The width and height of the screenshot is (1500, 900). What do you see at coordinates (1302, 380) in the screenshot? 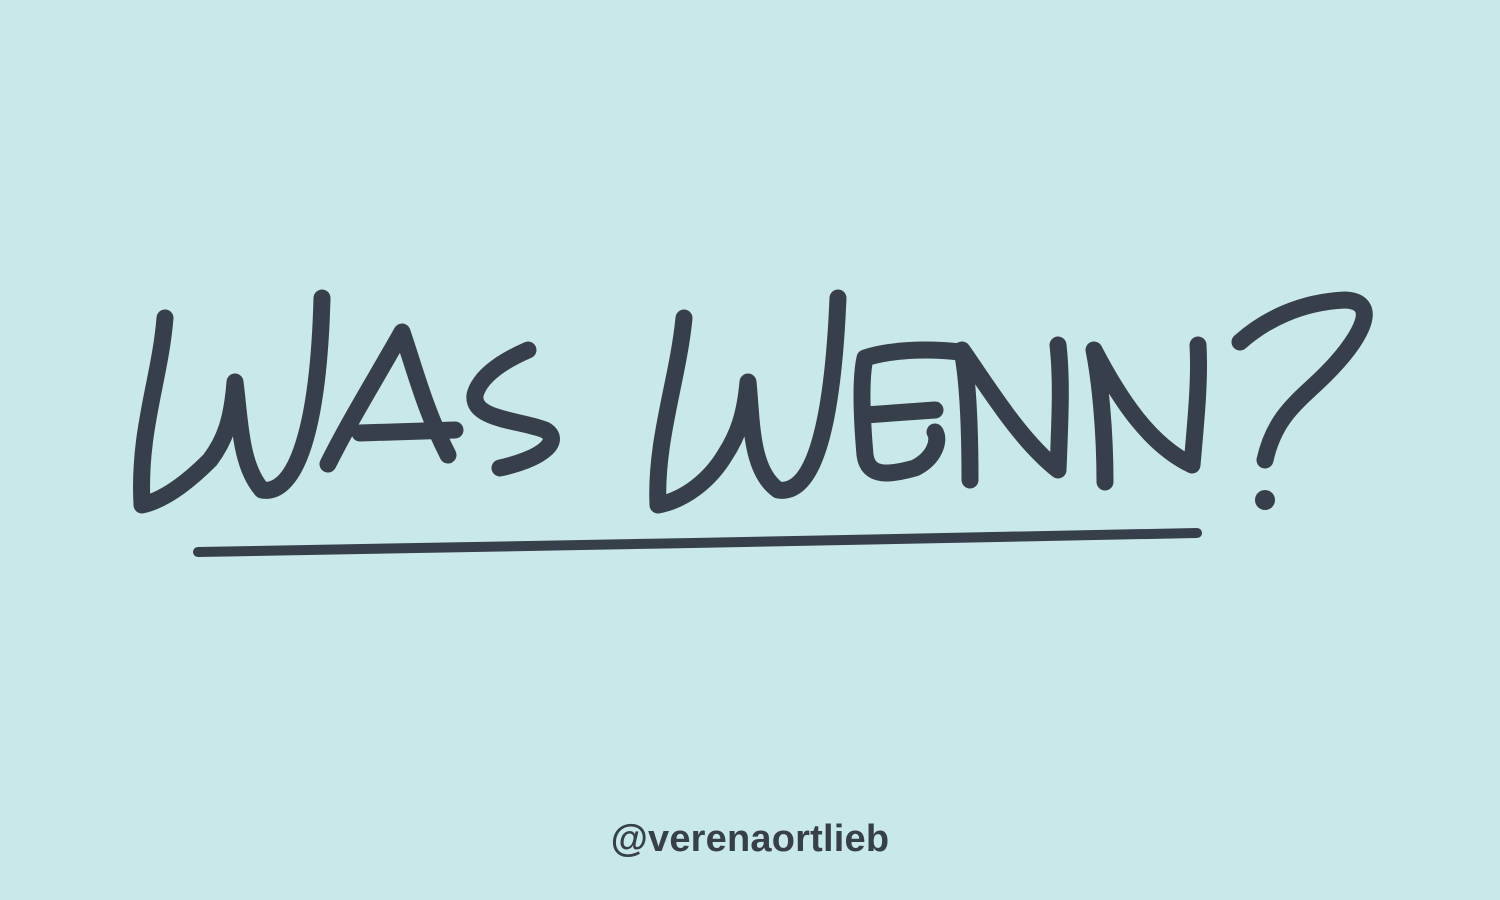
I see `question-mark` at bounding box center [1302, 380].